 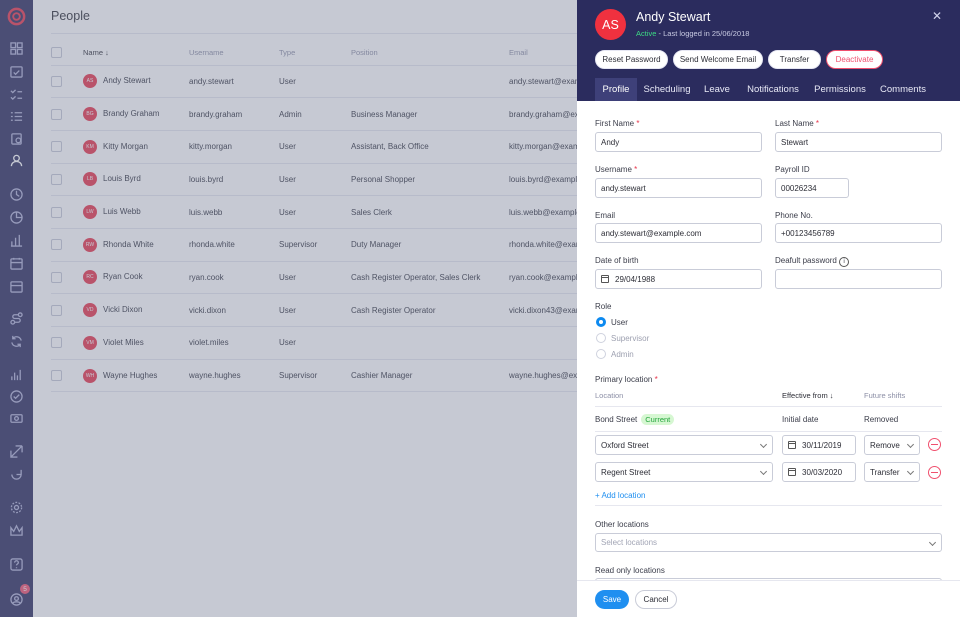 I want to click on send-welcome-email-button: Send Welcome Email, so click(x=718, y=59).